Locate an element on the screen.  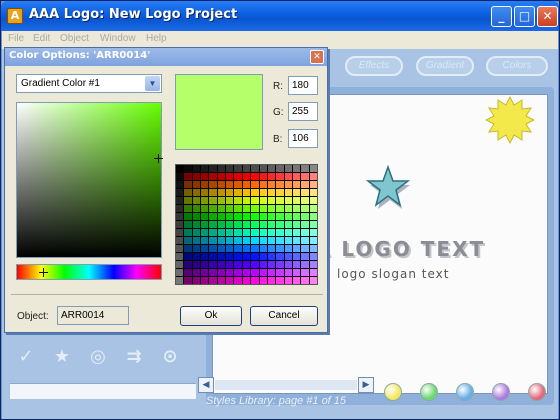
scroll-right-button: ▶ is located at coordinates (366, 385).